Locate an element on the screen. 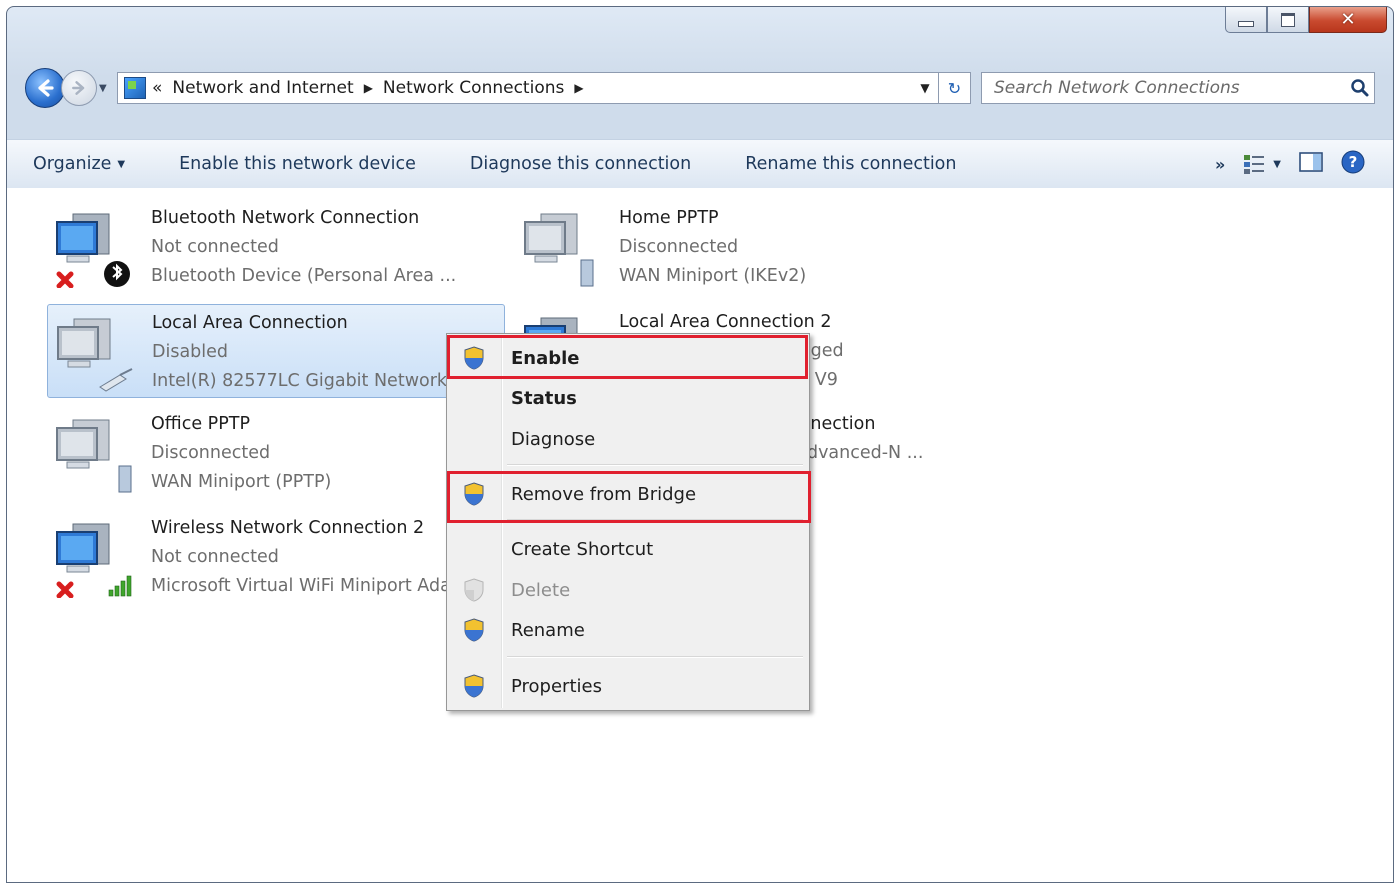  breadcrumb-network-connections: Network Connections is located at coordinates (473, 88).